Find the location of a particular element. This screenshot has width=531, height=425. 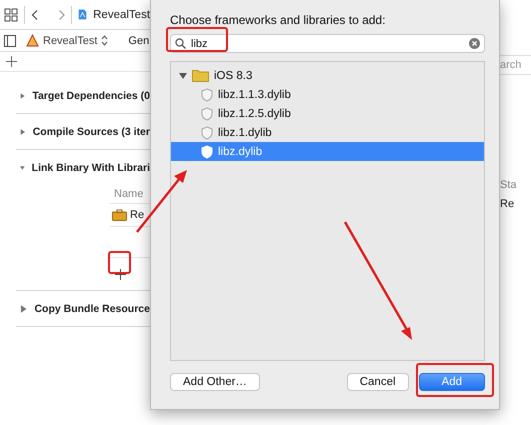

dialog-title: Choose frameworks and libraries to add: is located at coordinates (278, 20).